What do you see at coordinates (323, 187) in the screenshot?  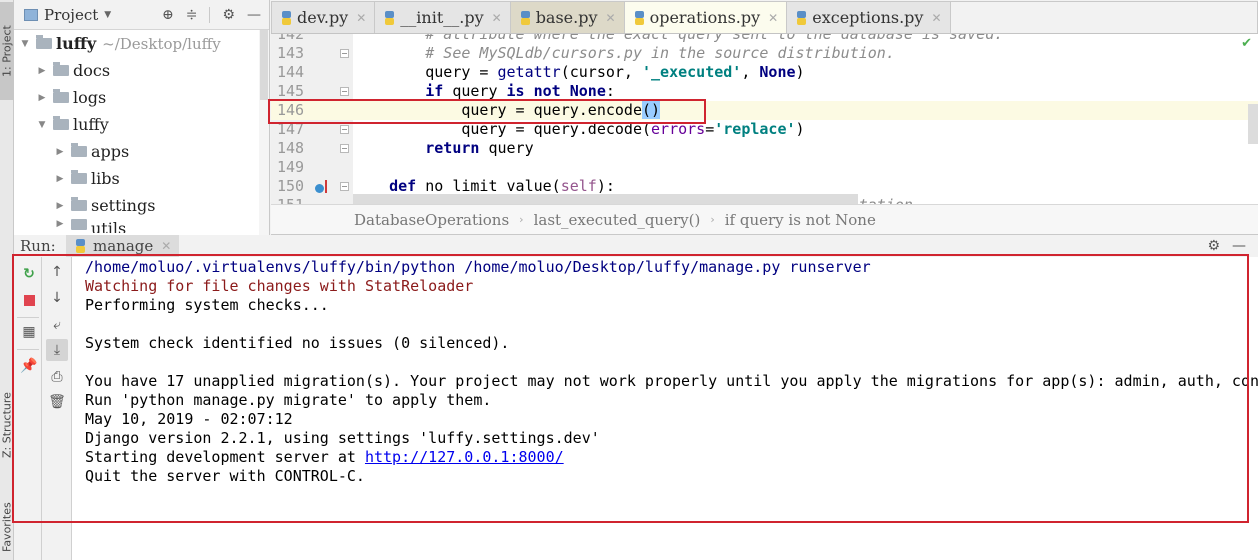 I see `override-method-icon` at bounding box center [323, 187].